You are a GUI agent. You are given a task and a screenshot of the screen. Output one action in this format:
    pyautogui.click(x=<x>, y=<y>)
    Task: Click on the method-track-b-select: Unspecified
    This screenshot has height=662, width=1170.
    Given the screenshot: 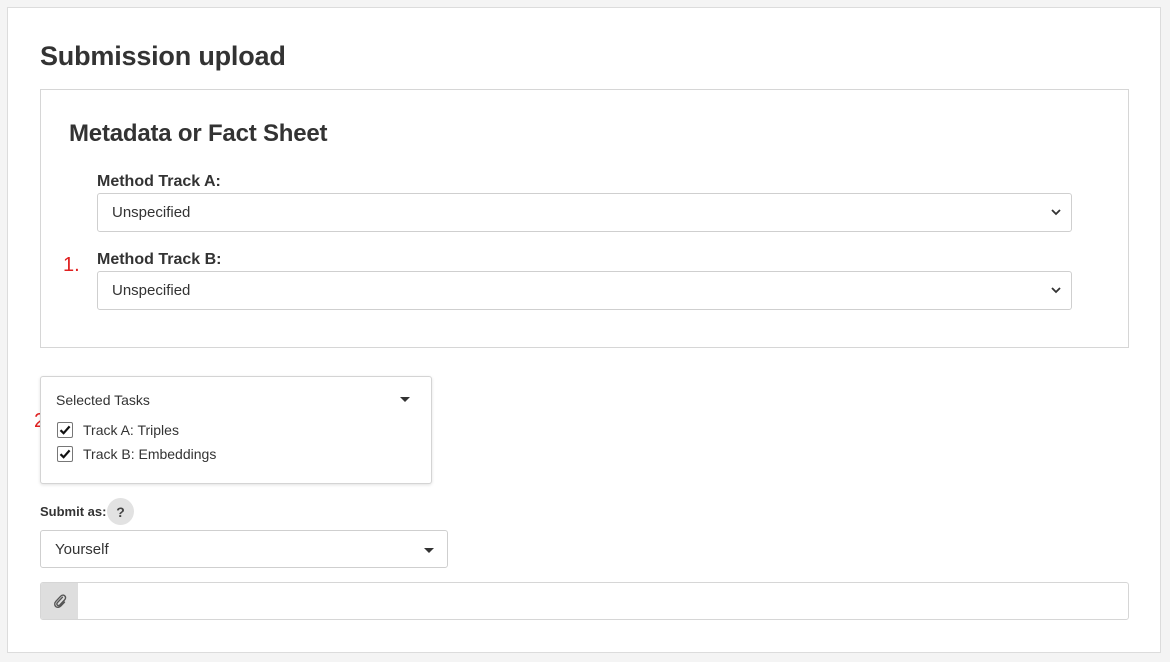 What is the action you would take?
    pyautogui.click(x=584, y=290)
    